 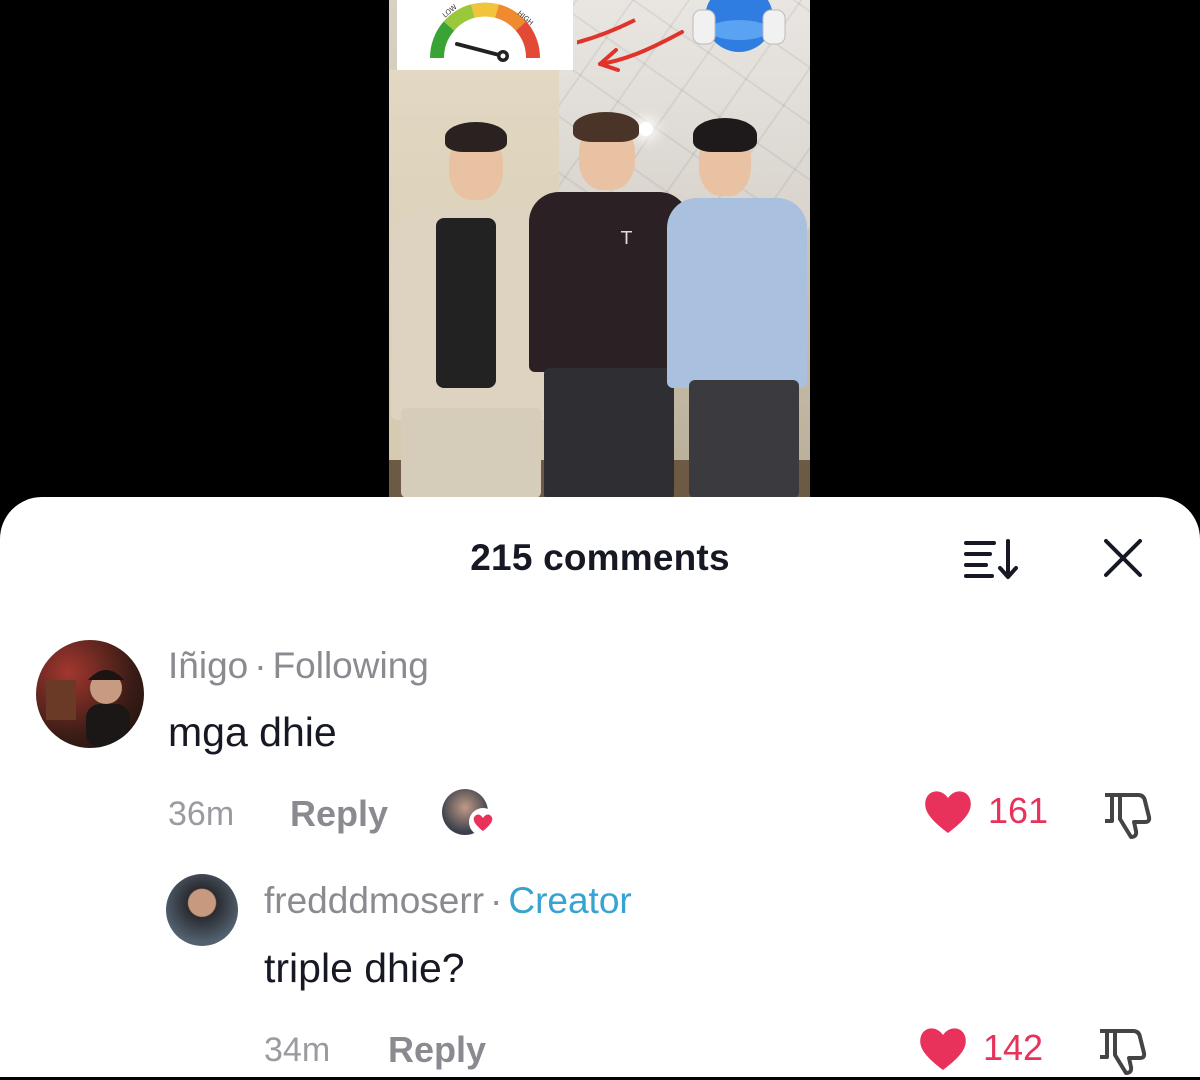 I want to click on person-right, so click(x=738, y=307).